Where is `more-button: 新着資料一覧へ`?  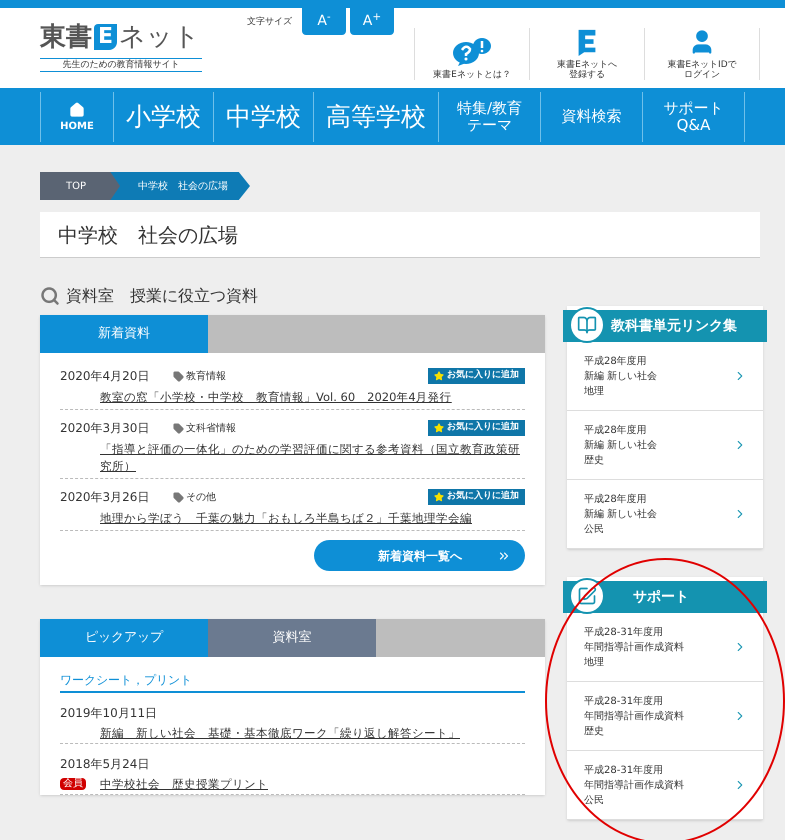 more-button: 新着資料一覧へ is located at coordinates (419, 555).